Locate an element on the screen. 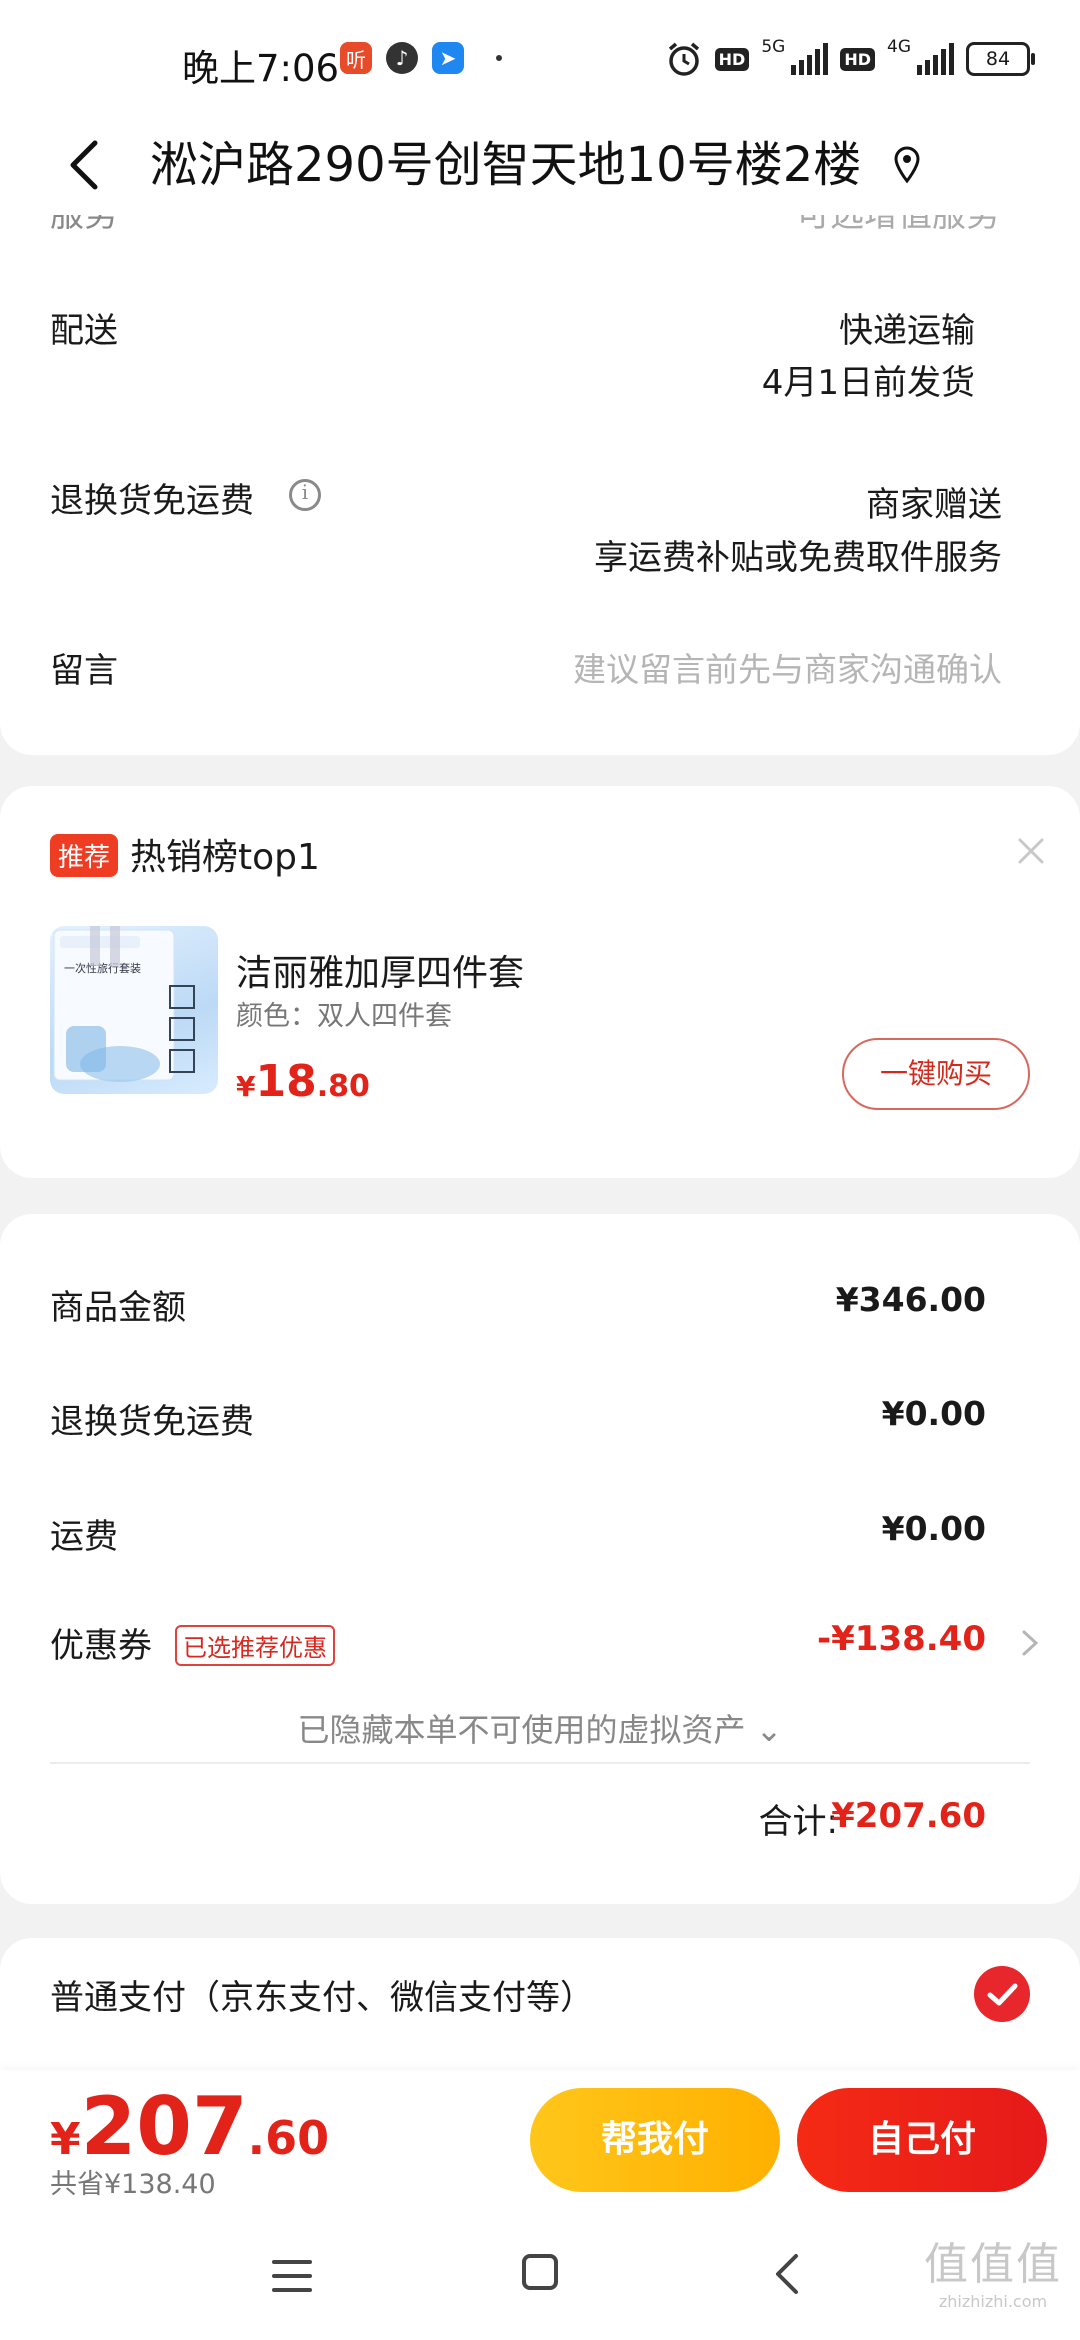  product-package-icon: 一次性旅行套装 is located at coordinates (124, 1004).